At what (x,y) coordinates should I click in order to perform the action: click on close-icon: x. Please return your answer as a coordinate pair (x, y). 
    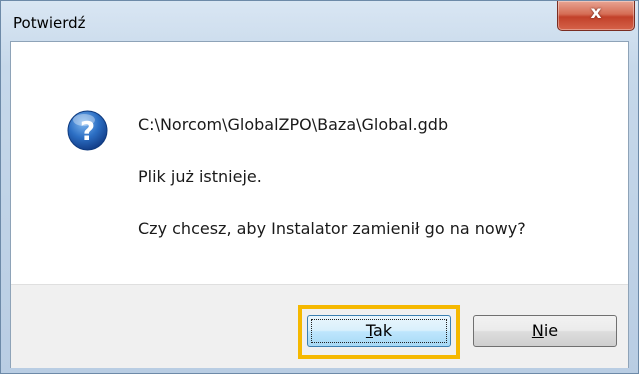
    Looking at the image, I should click on (596, 13).